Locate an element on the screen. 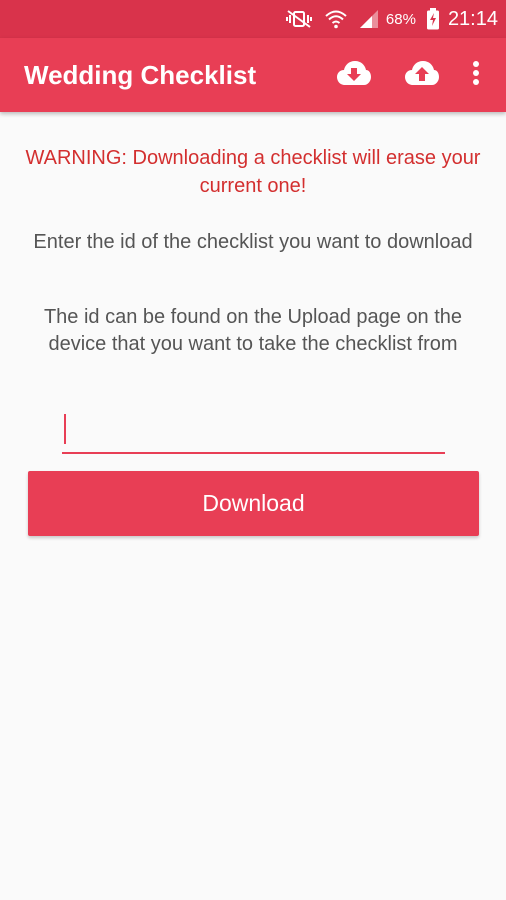 The image size is (506, 900). download-button: Download is located at coordinates (253, 503).